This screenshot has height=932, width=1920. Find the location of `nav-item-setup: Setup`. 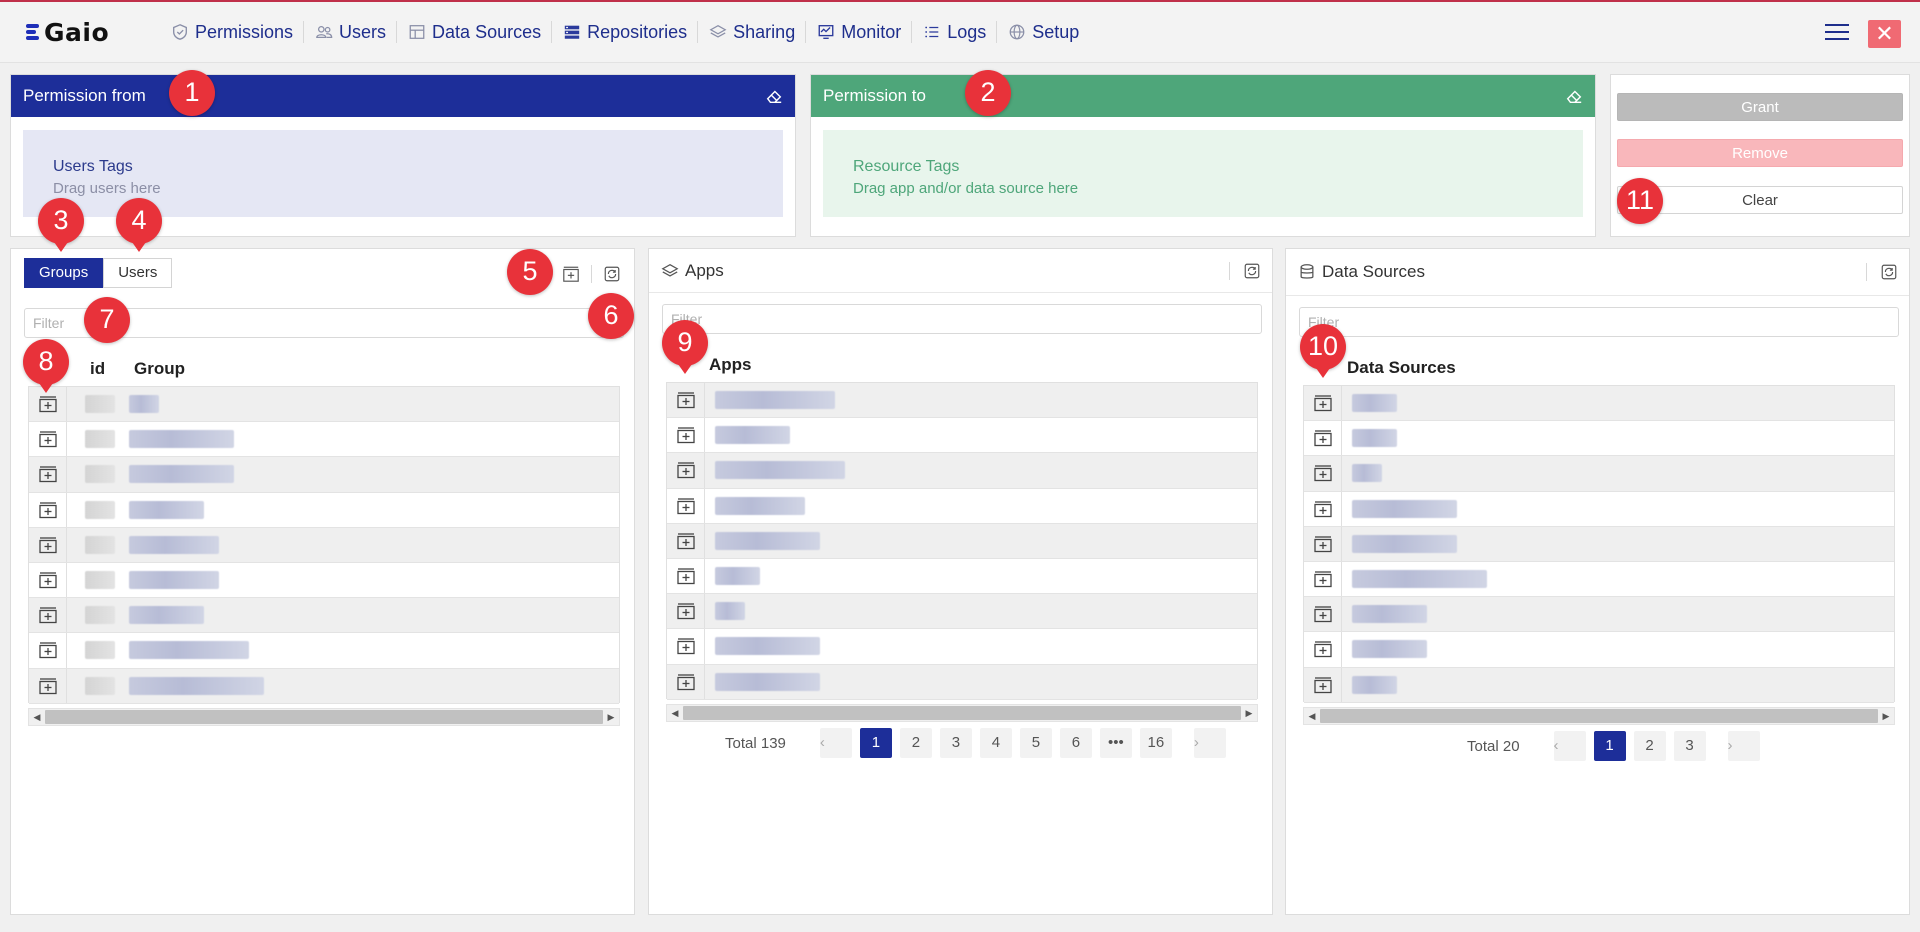

nav-item-setup: Setup is located at coordinates (1043, 32).